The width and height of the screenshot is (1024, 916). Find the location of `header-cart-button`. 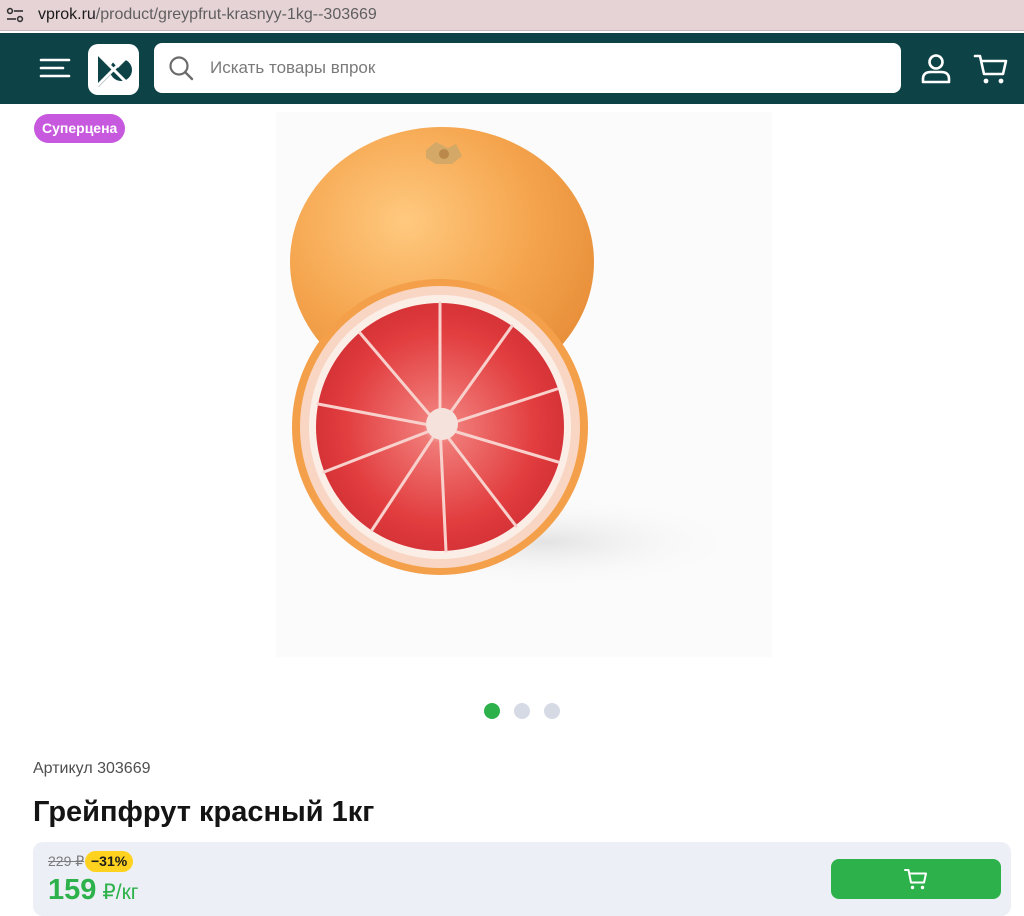

header-cart-button is located at coordinates (991, 69).